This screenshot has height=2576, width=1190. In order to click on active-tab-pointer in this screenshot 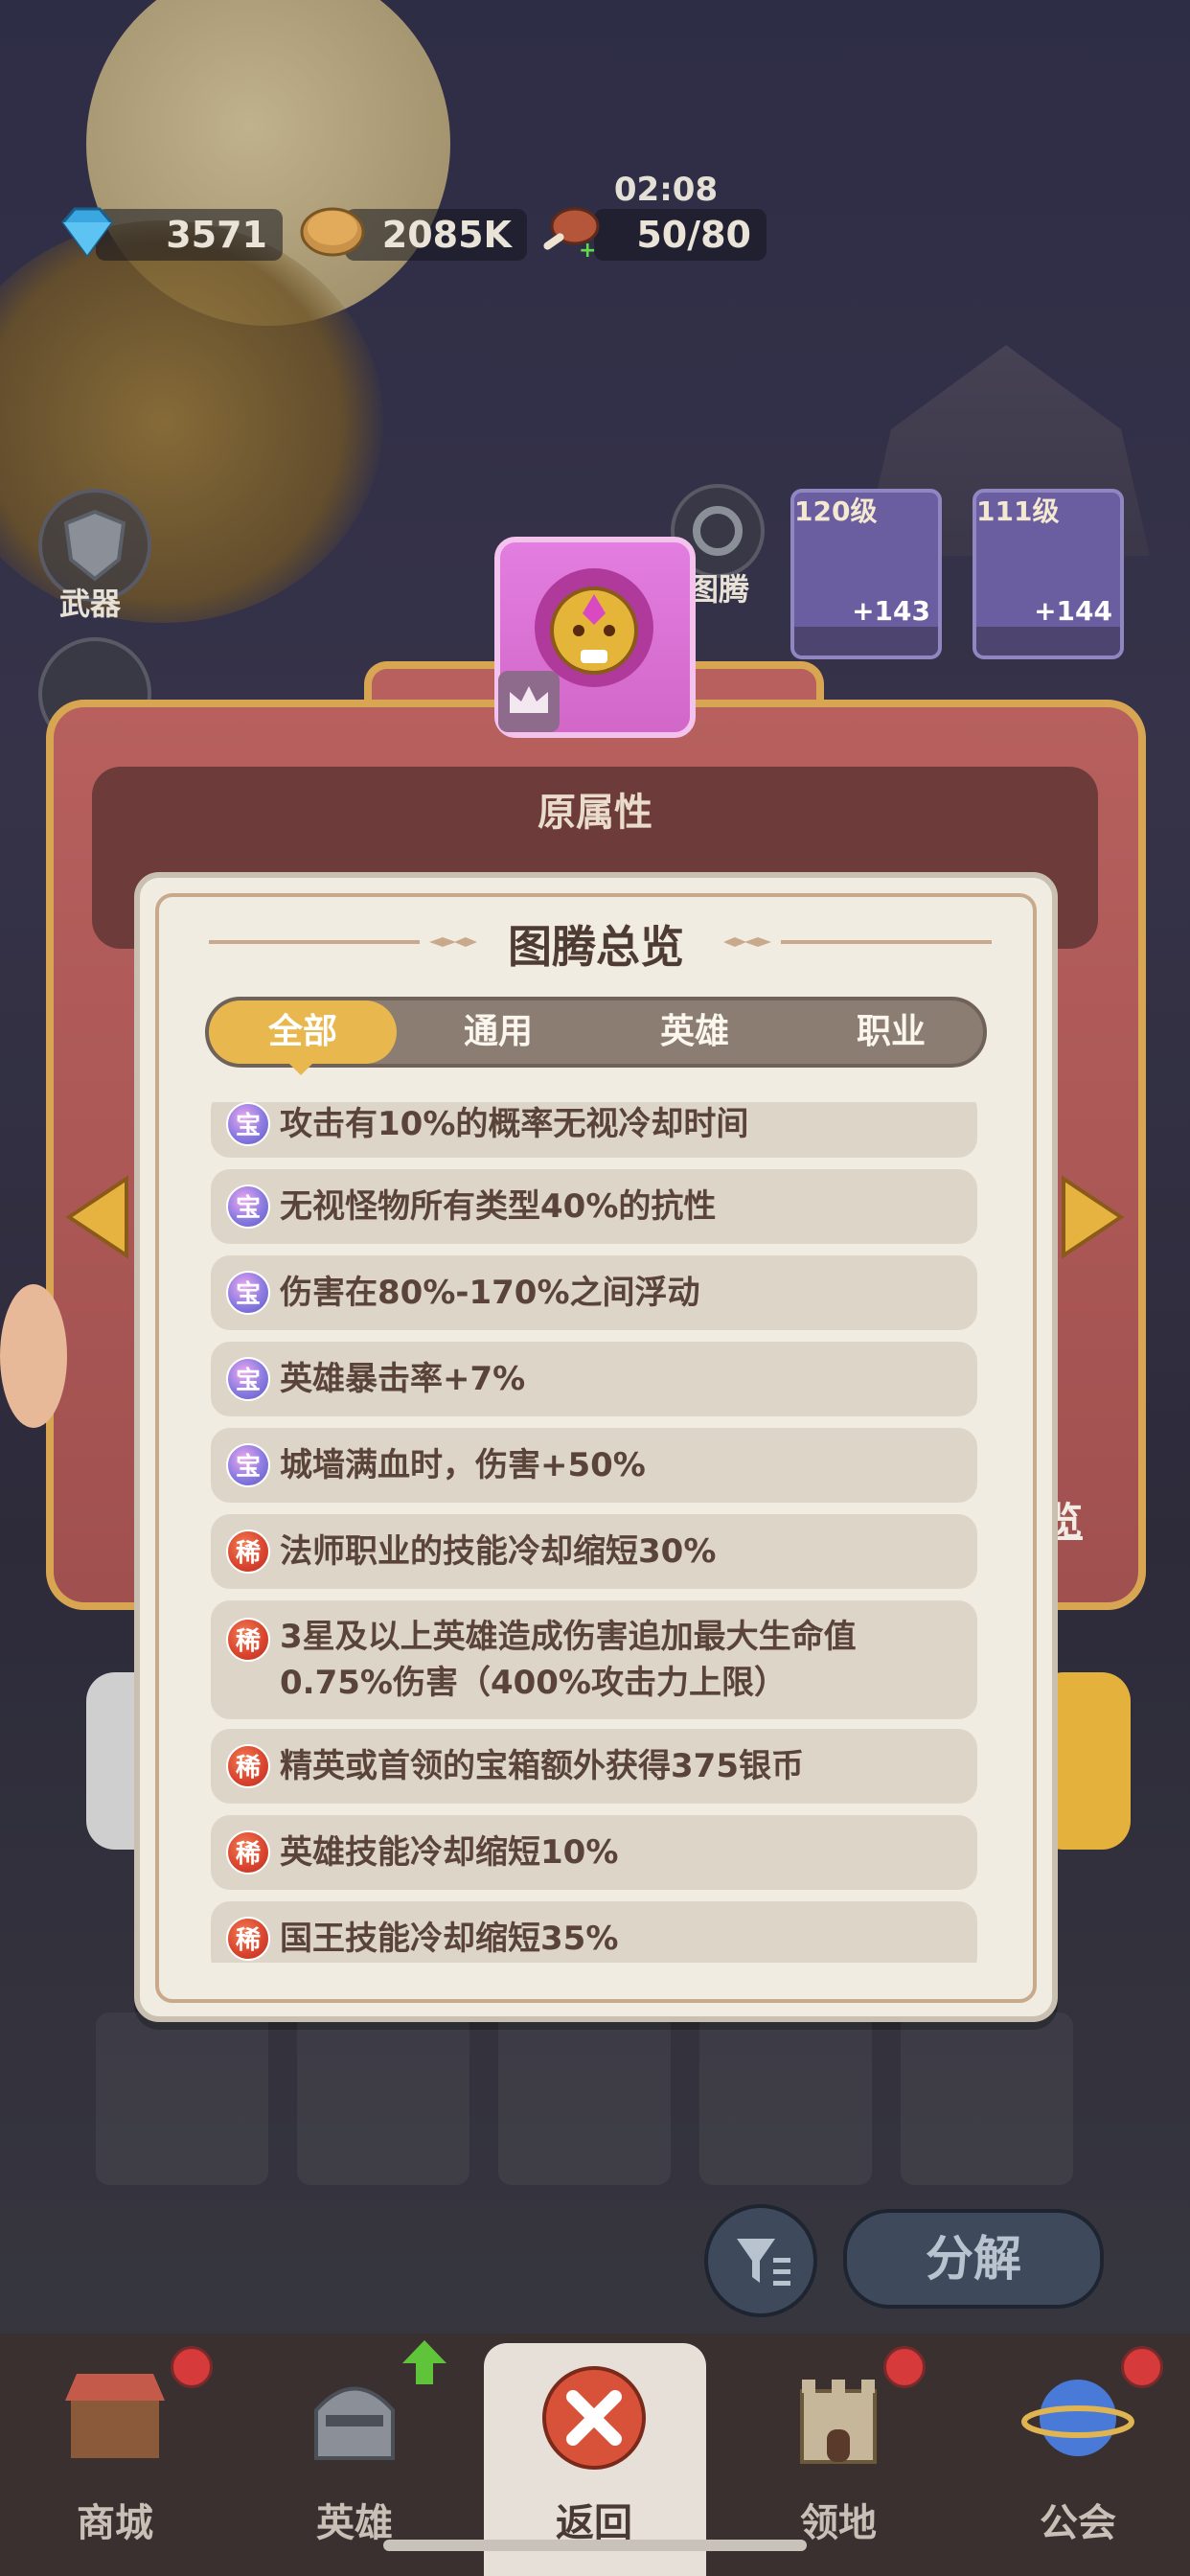, I will do `click(301, 1067)`.